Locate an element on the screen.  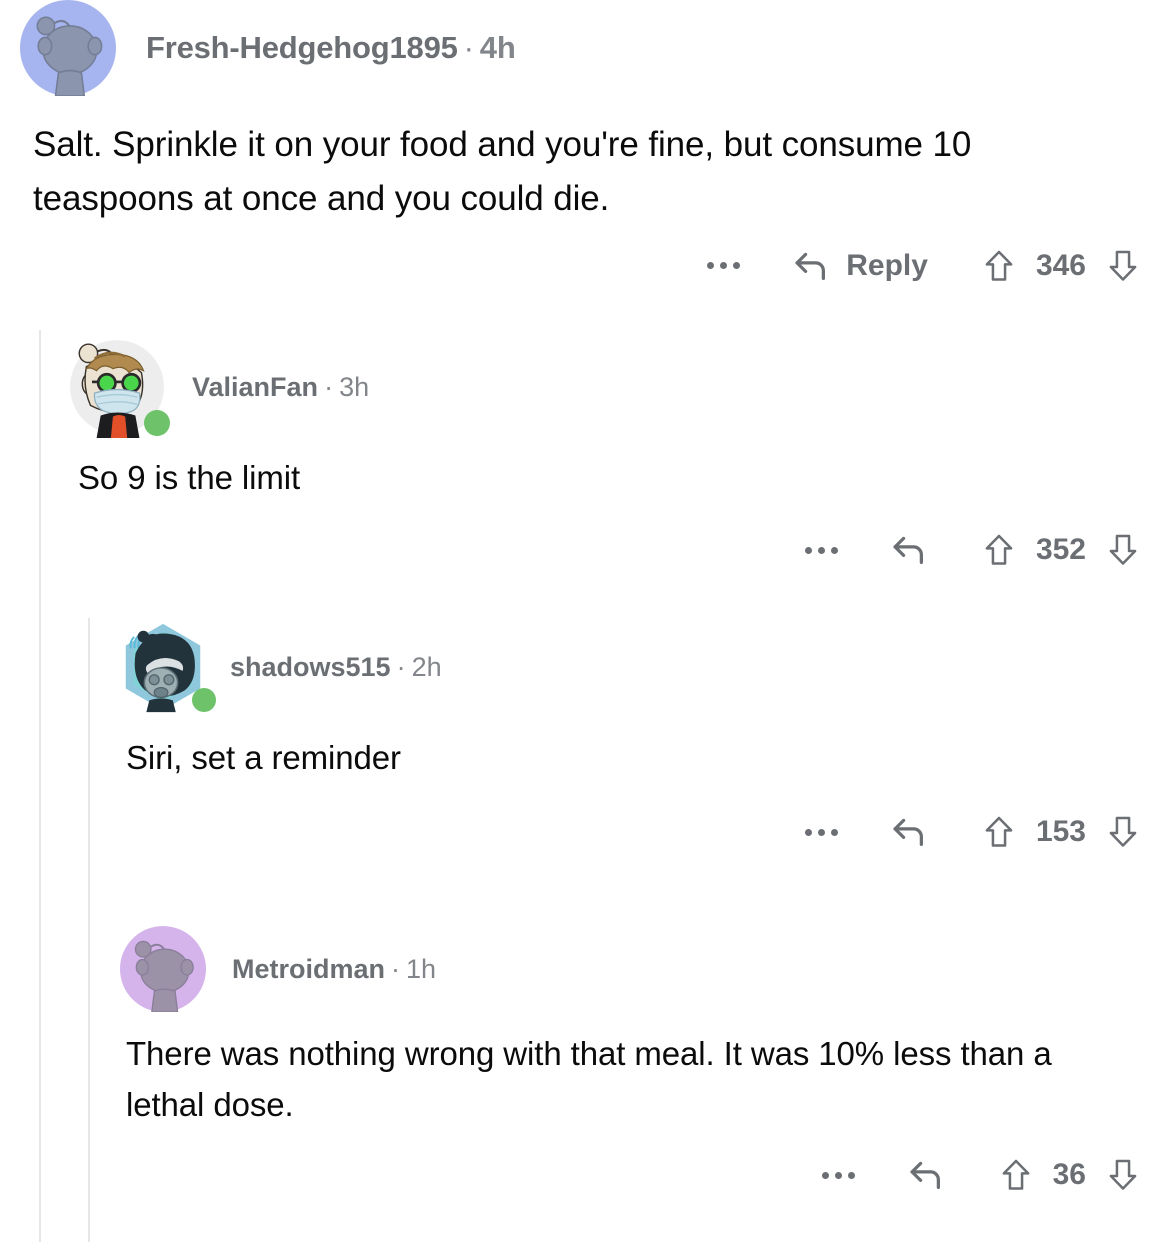
vote-count: 153 is located at coordinates (1060, 832).